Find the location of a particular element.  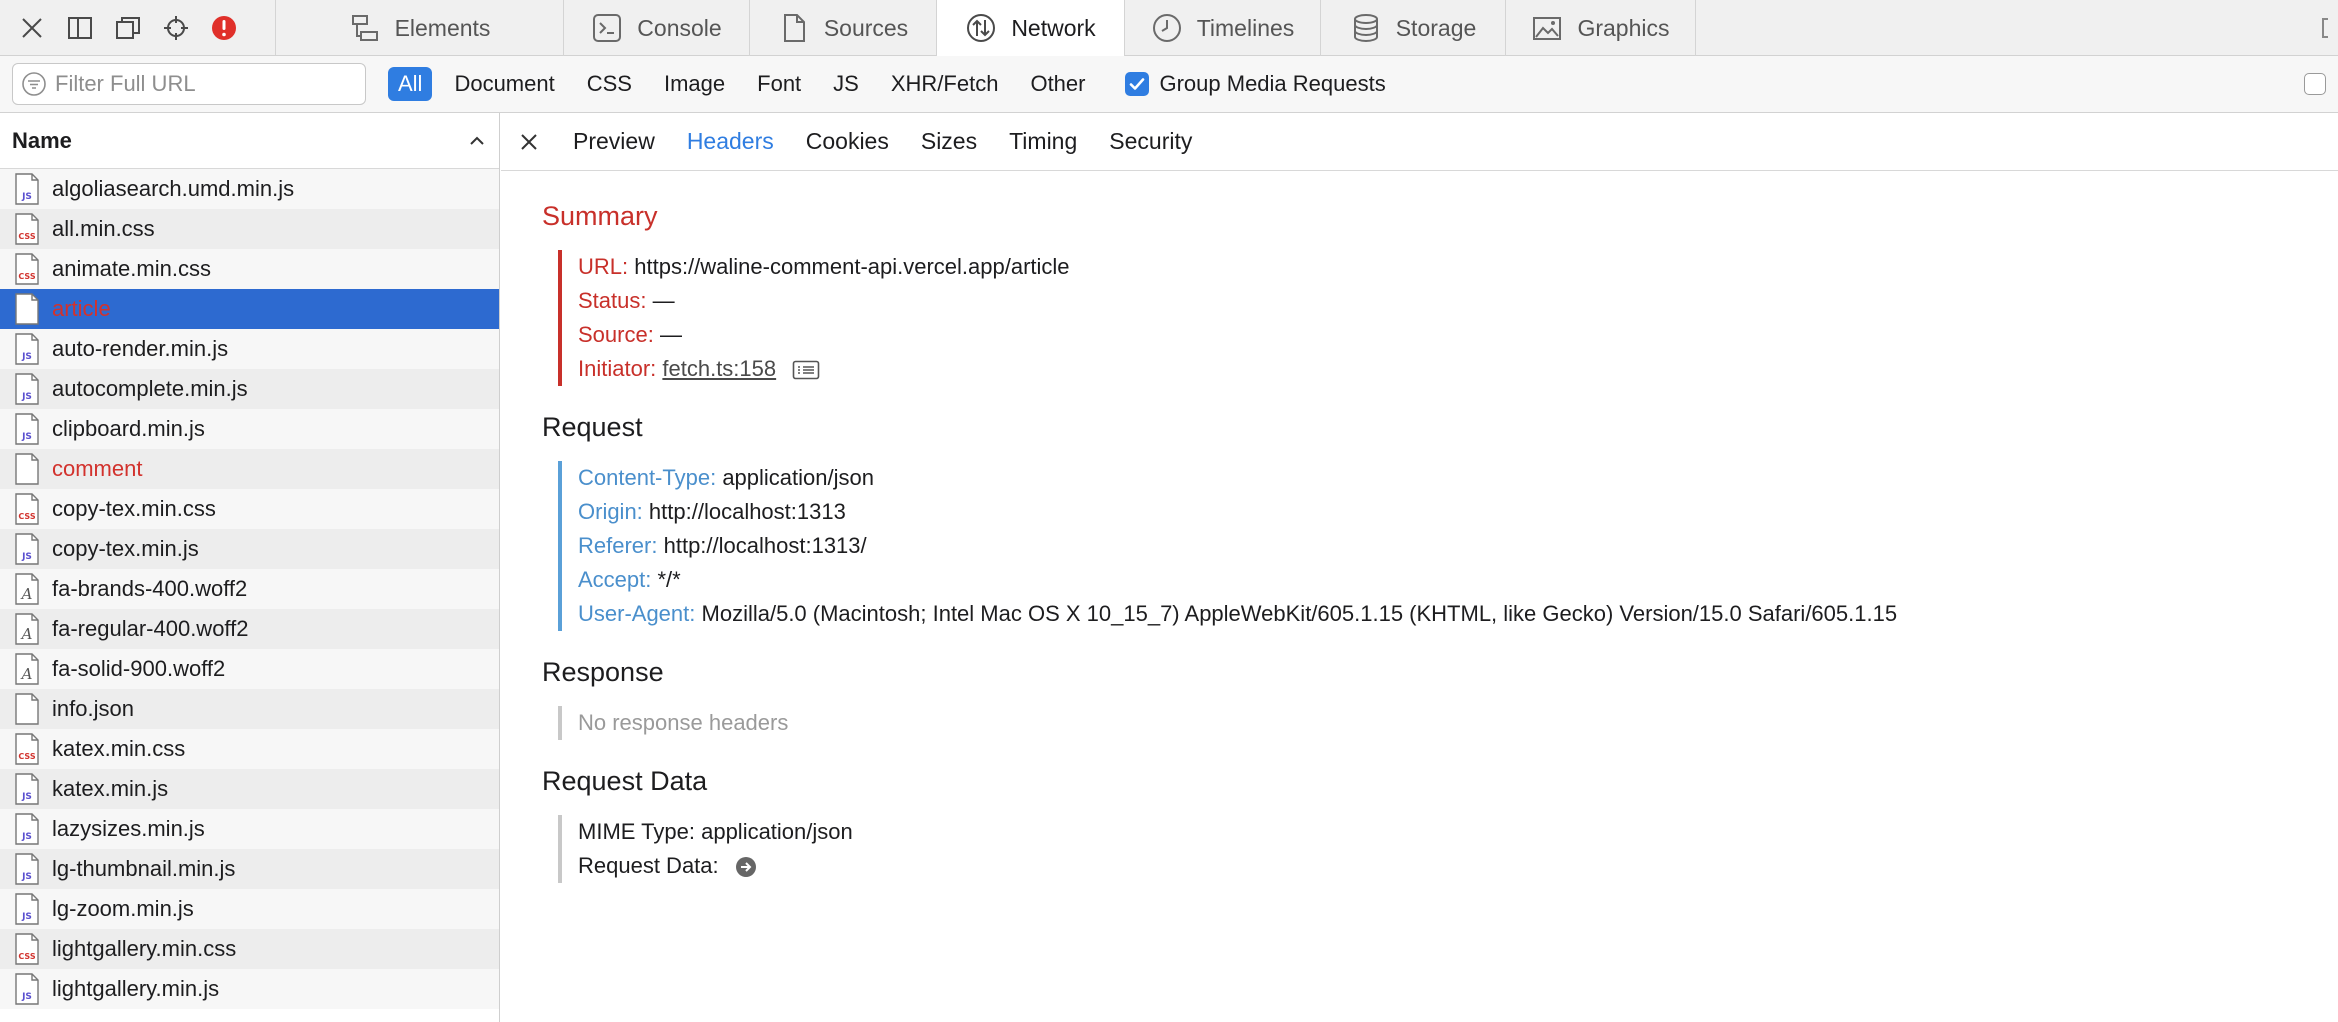

resource-row: CSS lightgallery.min.css is located at coordinates (249, 949).